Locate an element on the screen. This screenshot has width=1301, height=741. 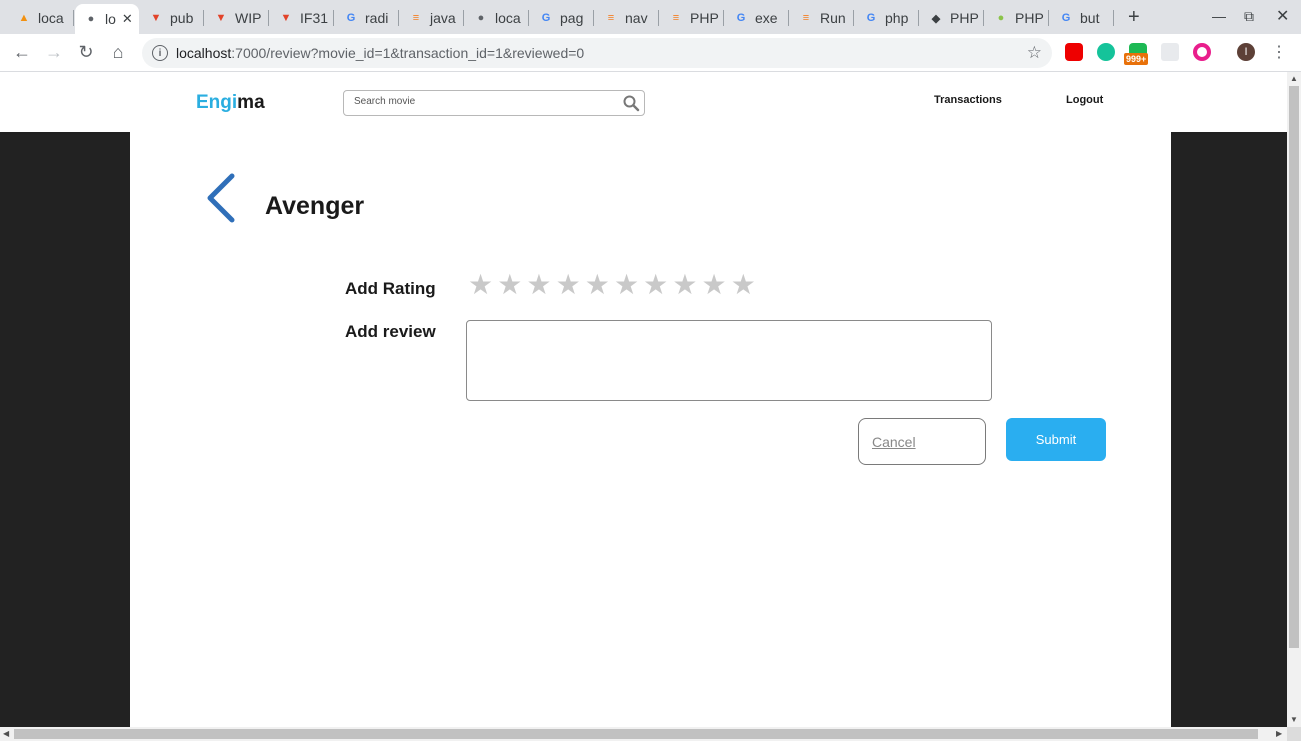
tab-label: pub is located at coordinates (182, 18).